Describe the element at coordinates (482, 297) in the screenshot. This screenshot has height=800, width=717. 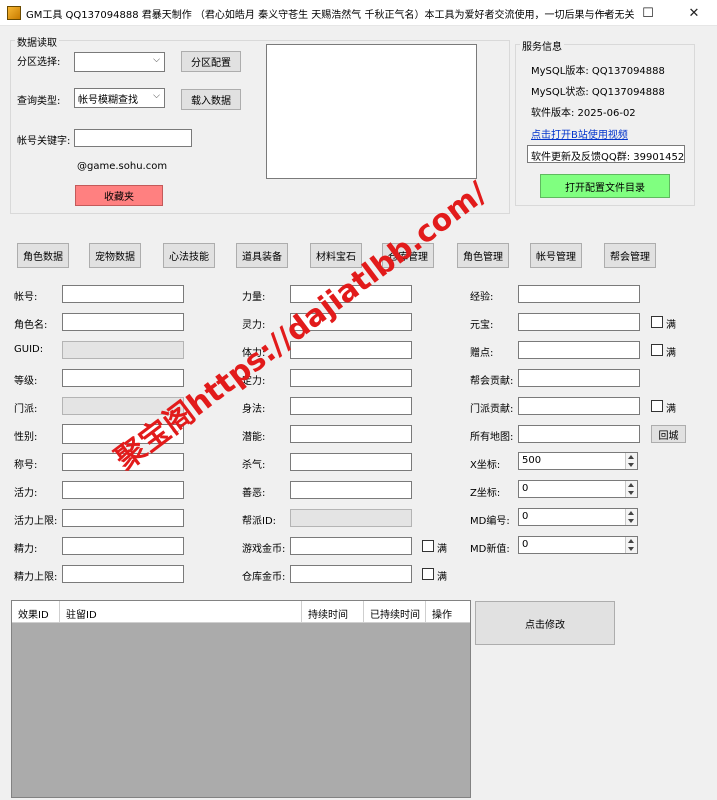
I see `experience-label: 经验:` at that location.